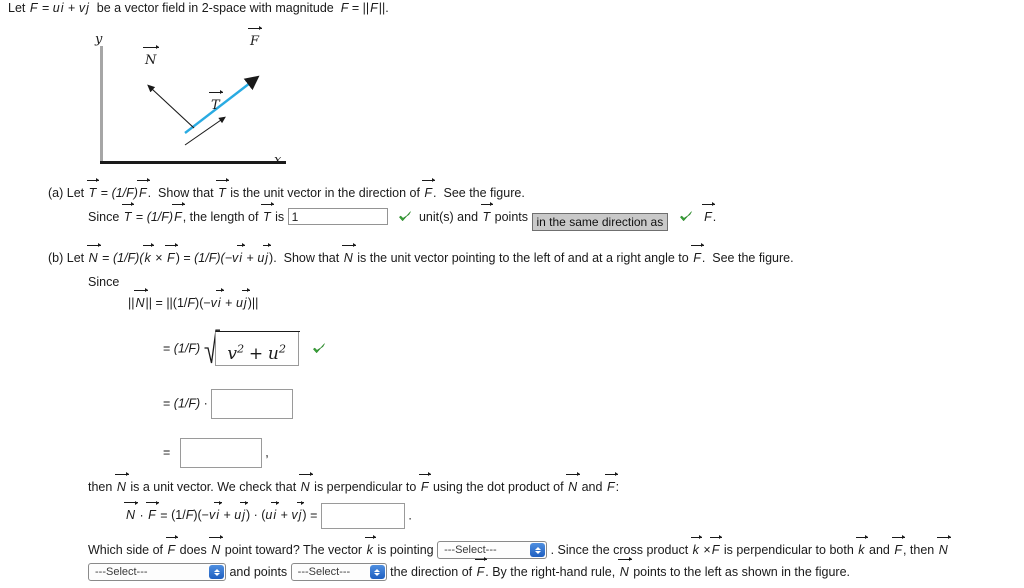  Describe the element at coordinates (127, 213) in the screenshot. I see `vector-T-symbol-3: T` at that location.